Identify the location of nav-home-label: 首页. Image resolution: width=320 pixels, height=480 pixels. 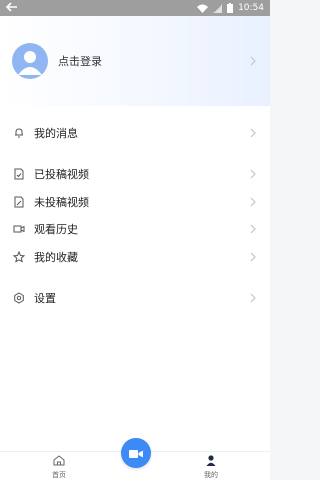
(59, 475).